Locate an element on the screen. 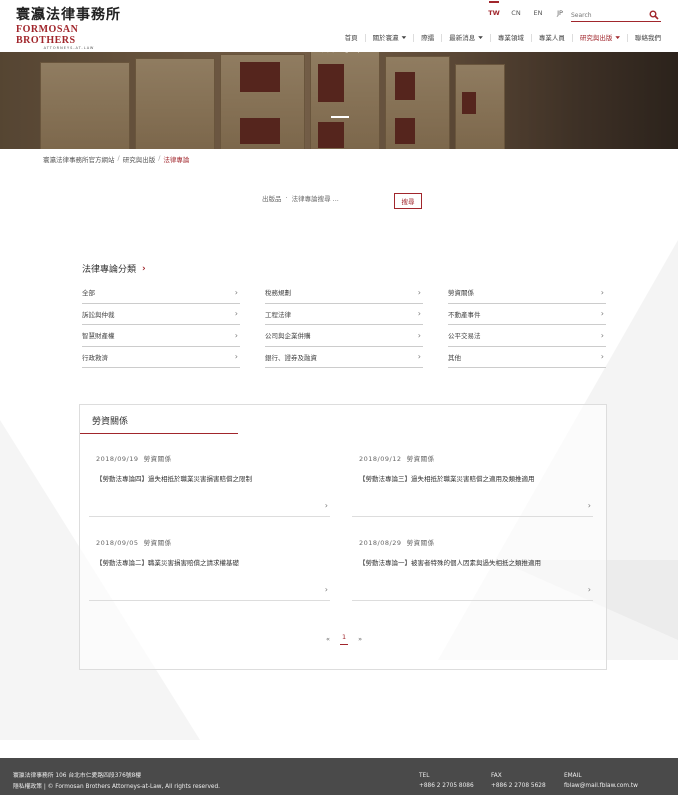  article-meta: 2018/09/12 勞資關係 is located at coordinates (397, 458).